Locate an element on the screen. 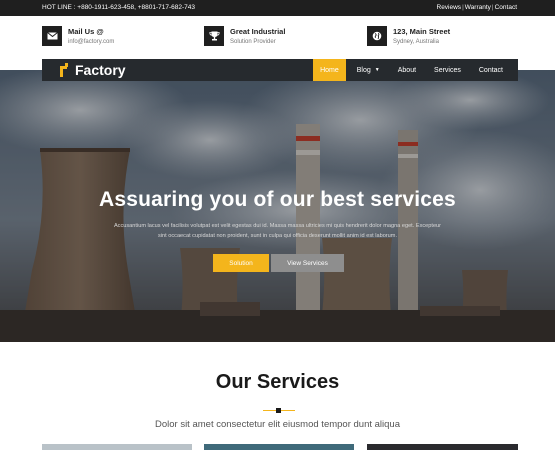  address-title: 123, Main Street is located at coordinates (422, 31).